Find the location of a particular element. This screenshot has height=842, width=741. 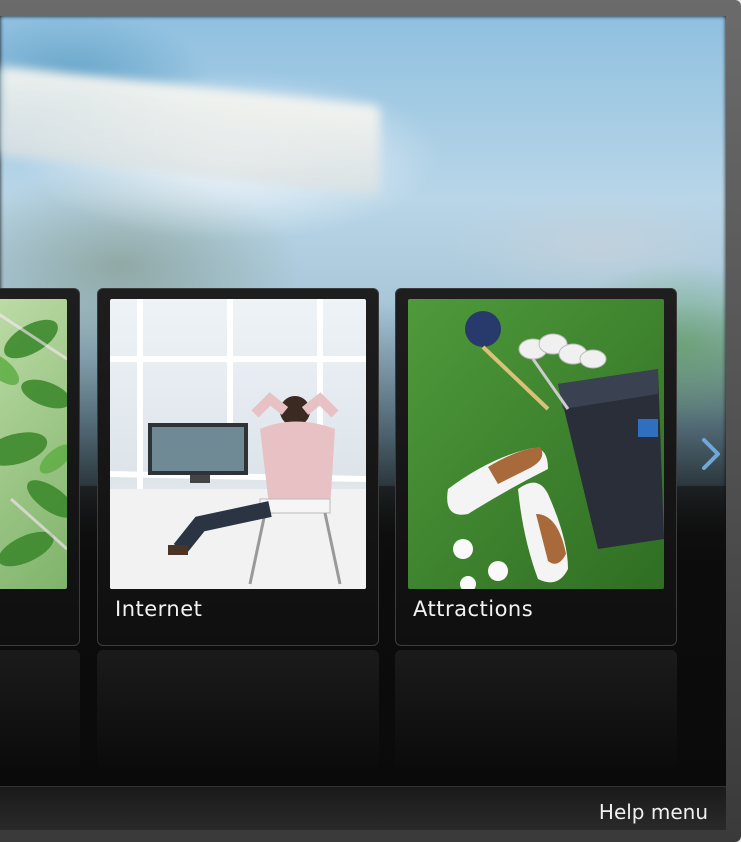

internet-tv-image is located at coordinates (238, 444).